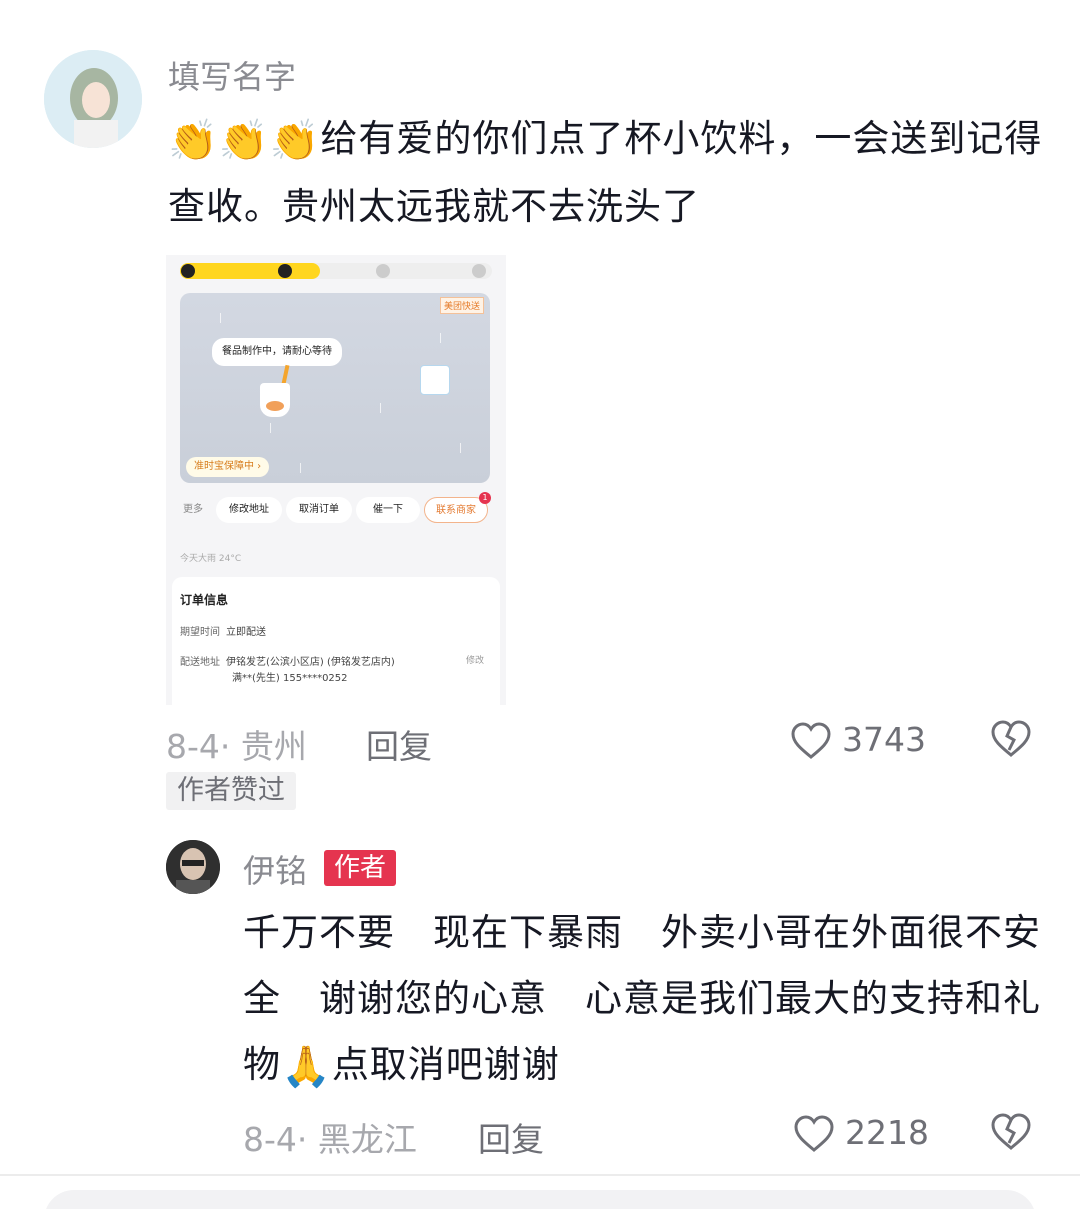 The image size is (1080, 1209). Describe the element at coordinates (249, 510) in the screenshot. I see `modify-address-button: 修改地址` at that location.